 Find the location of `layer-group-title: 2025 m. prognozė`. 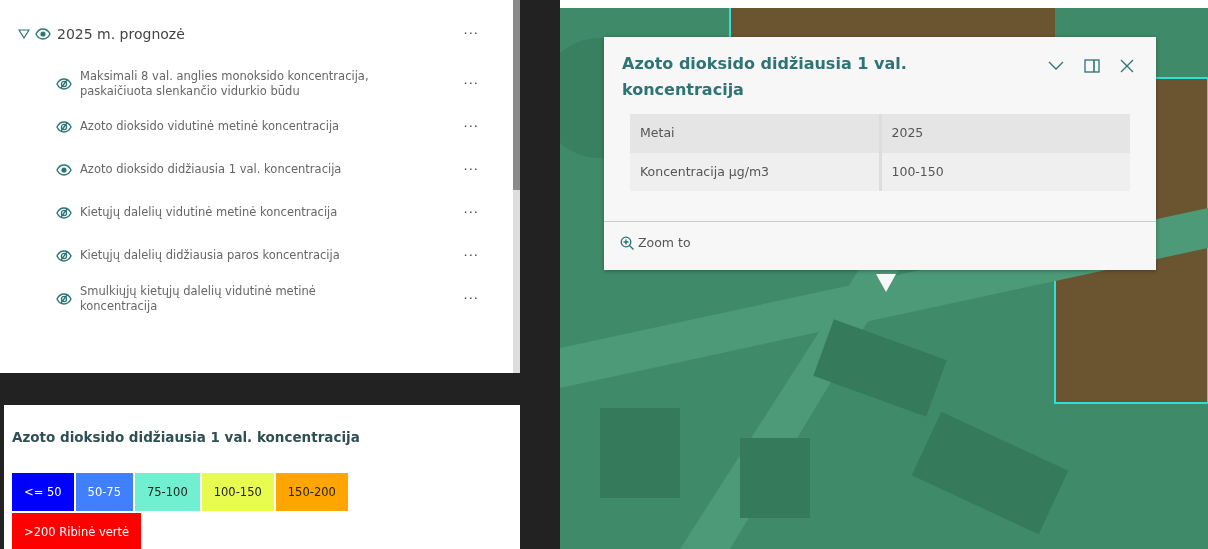

layer-group-title: 2025 m. prognozė is located at coordinates (258, 34).